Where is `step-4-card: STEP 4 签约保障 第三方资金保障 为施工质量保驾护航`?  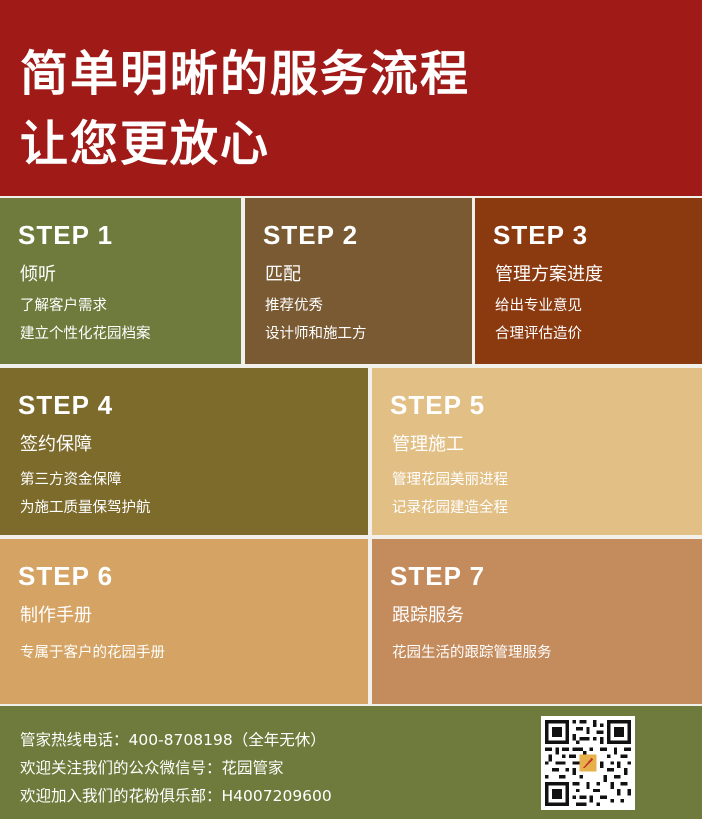
step-4-card: STEP 4 签约保障 第三方资金保障 为施工质量保驾护航 is located at coordinates (184, 451).